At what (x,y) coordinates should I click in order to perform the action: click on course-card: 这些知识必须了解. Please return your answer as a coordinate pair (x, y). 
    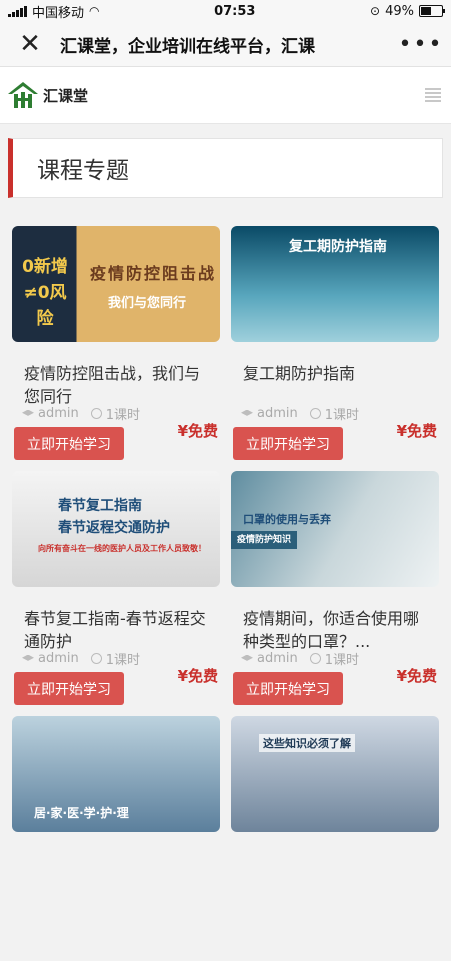
    Looking at the image, I should click on (335, 838).